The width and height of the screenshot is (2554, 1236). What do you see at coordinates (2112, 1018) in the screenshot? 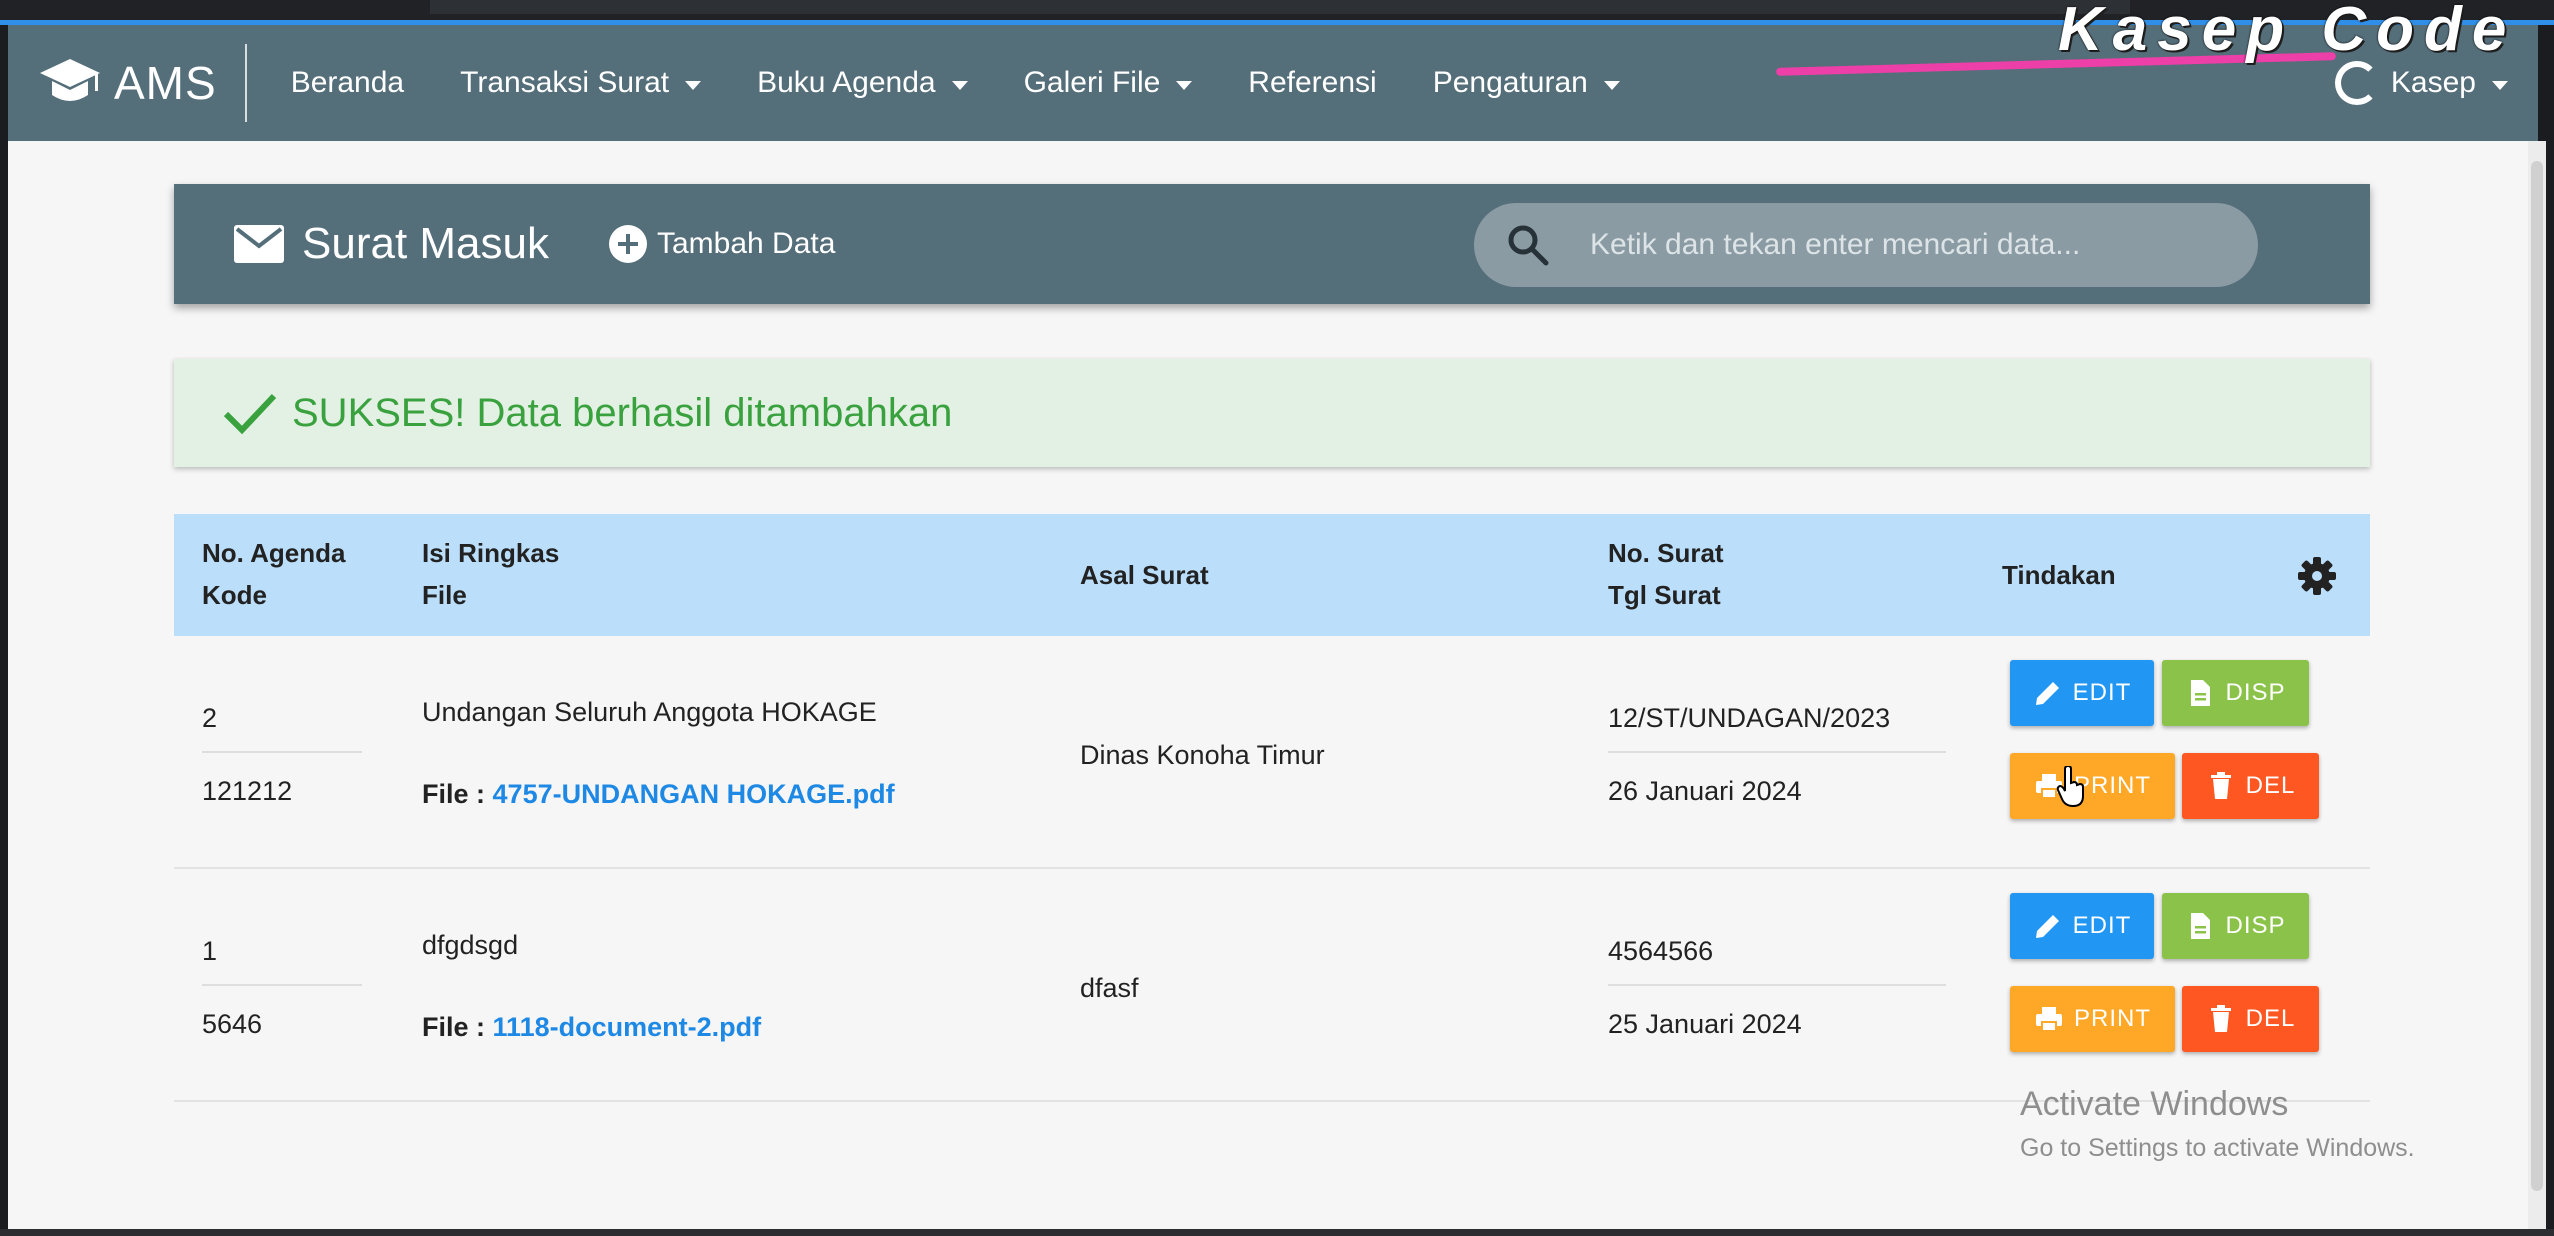
I see `print-label: PRINT` at bounding box center [2112, 1018].